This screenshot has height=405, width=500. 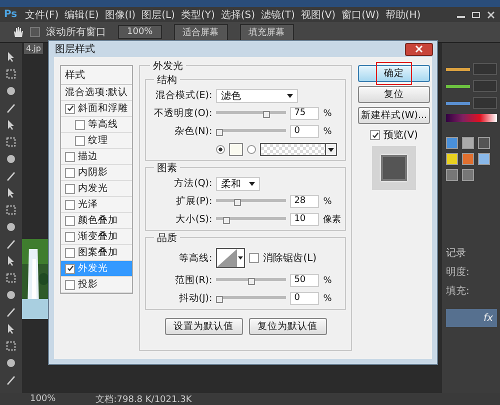 I want to click on menu-item: 选择(S), so click(x=238, y=15).